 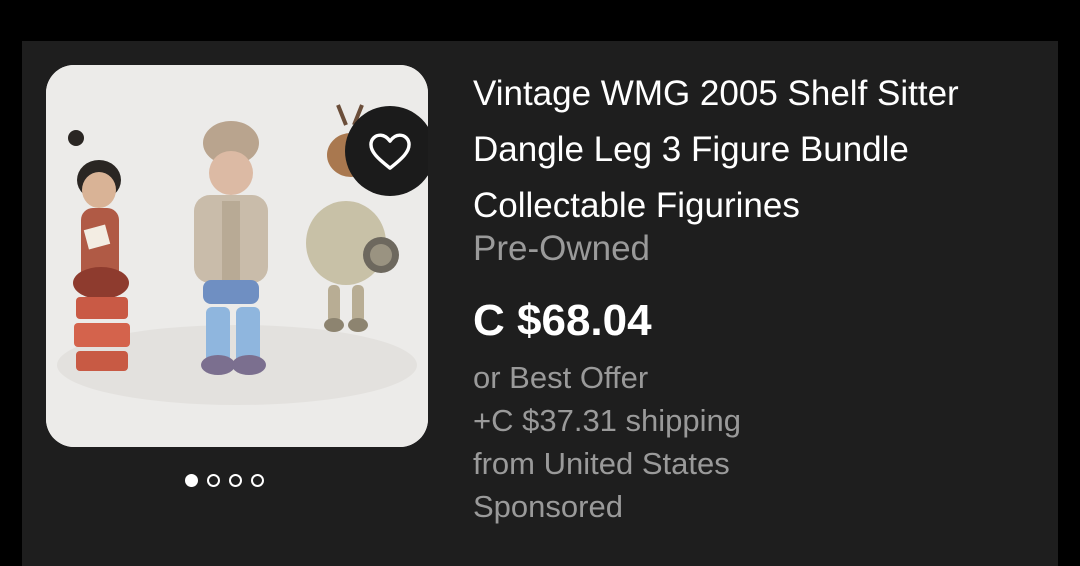 I want to click on condition-label: Pre-Owned, so click(x=562, y=248).